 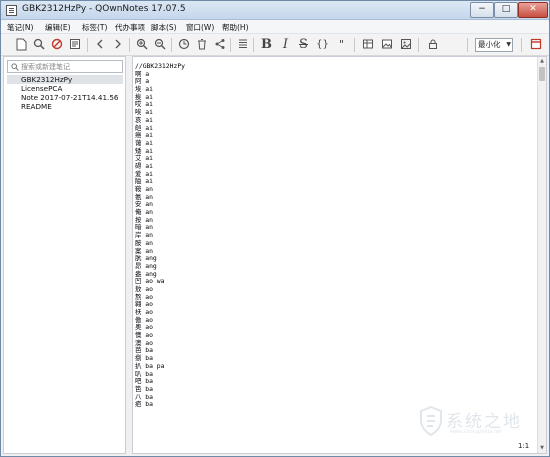 I want to click on scroll-up-icon: ▲, so click(x=542, y=61).